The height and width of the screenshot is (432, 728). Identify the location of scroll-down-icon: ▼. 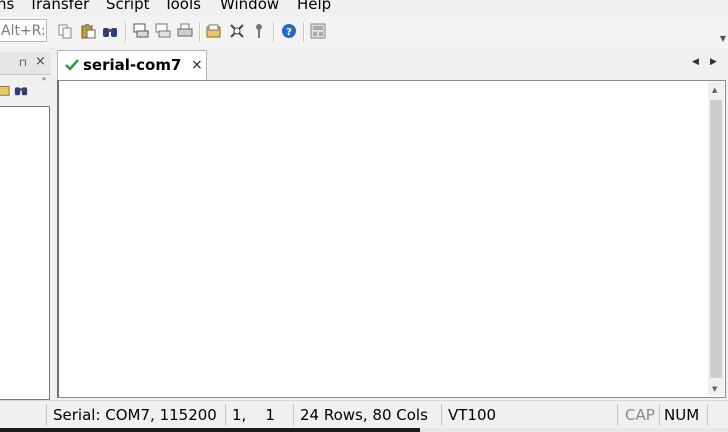
(714, 389).